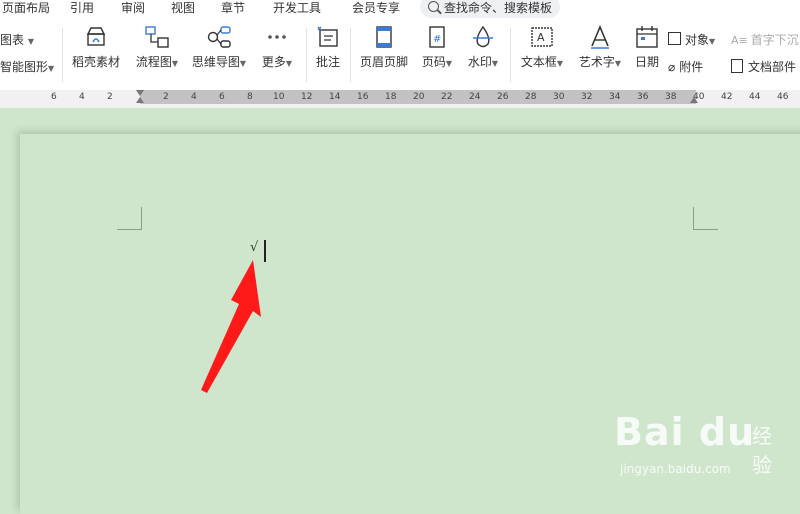  Describe the element at coordinates (277, 48) in the screenshot. I see `more-button: 更多▼` at that location.